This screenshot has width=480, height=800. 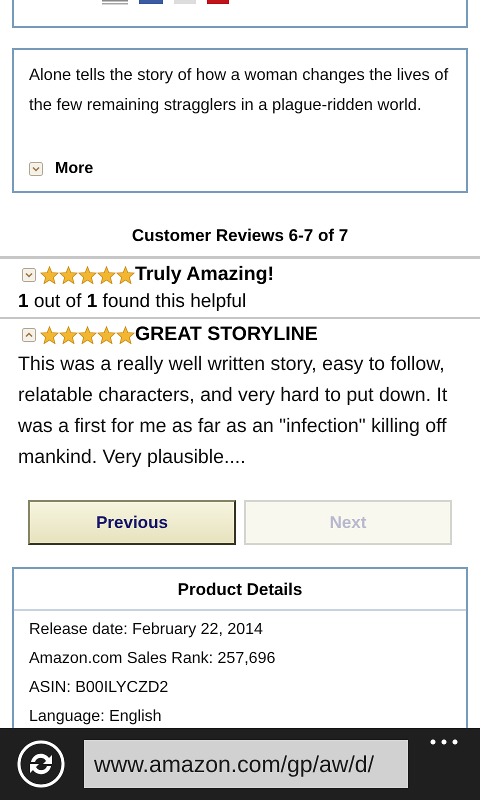 I want to click on detail-row-text: Release date: February 22, 2014, so click(x=146, y=630).